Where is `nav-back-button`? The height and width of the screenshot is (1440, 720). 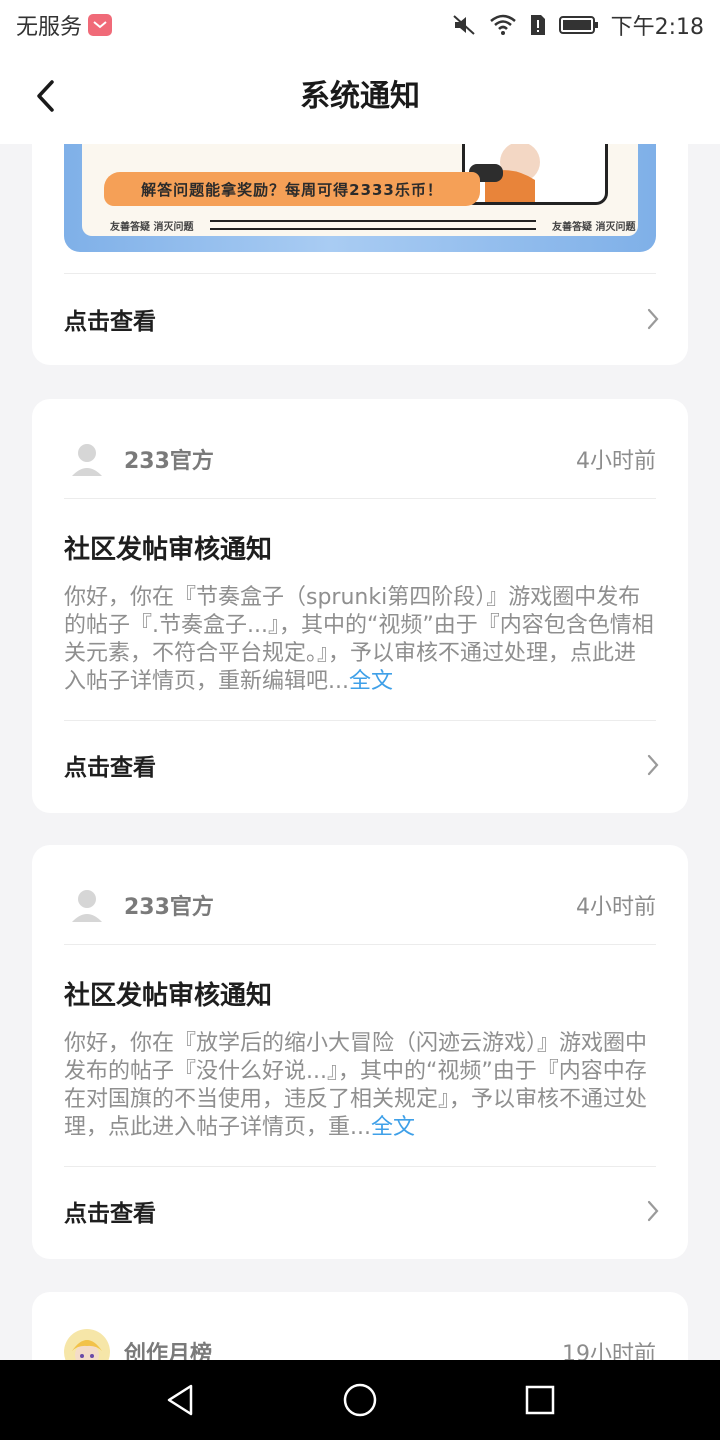
nav-back-button is located at coordinates (180, 1400).